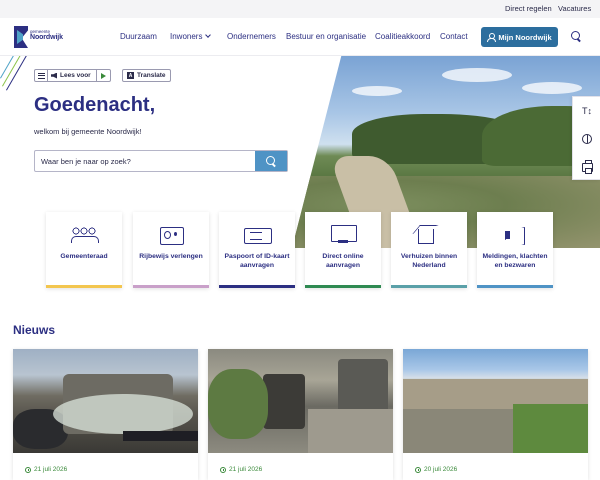  I want to click on quick-link-online-aanvragen: Direct online aanvragen, so click(343, 250).